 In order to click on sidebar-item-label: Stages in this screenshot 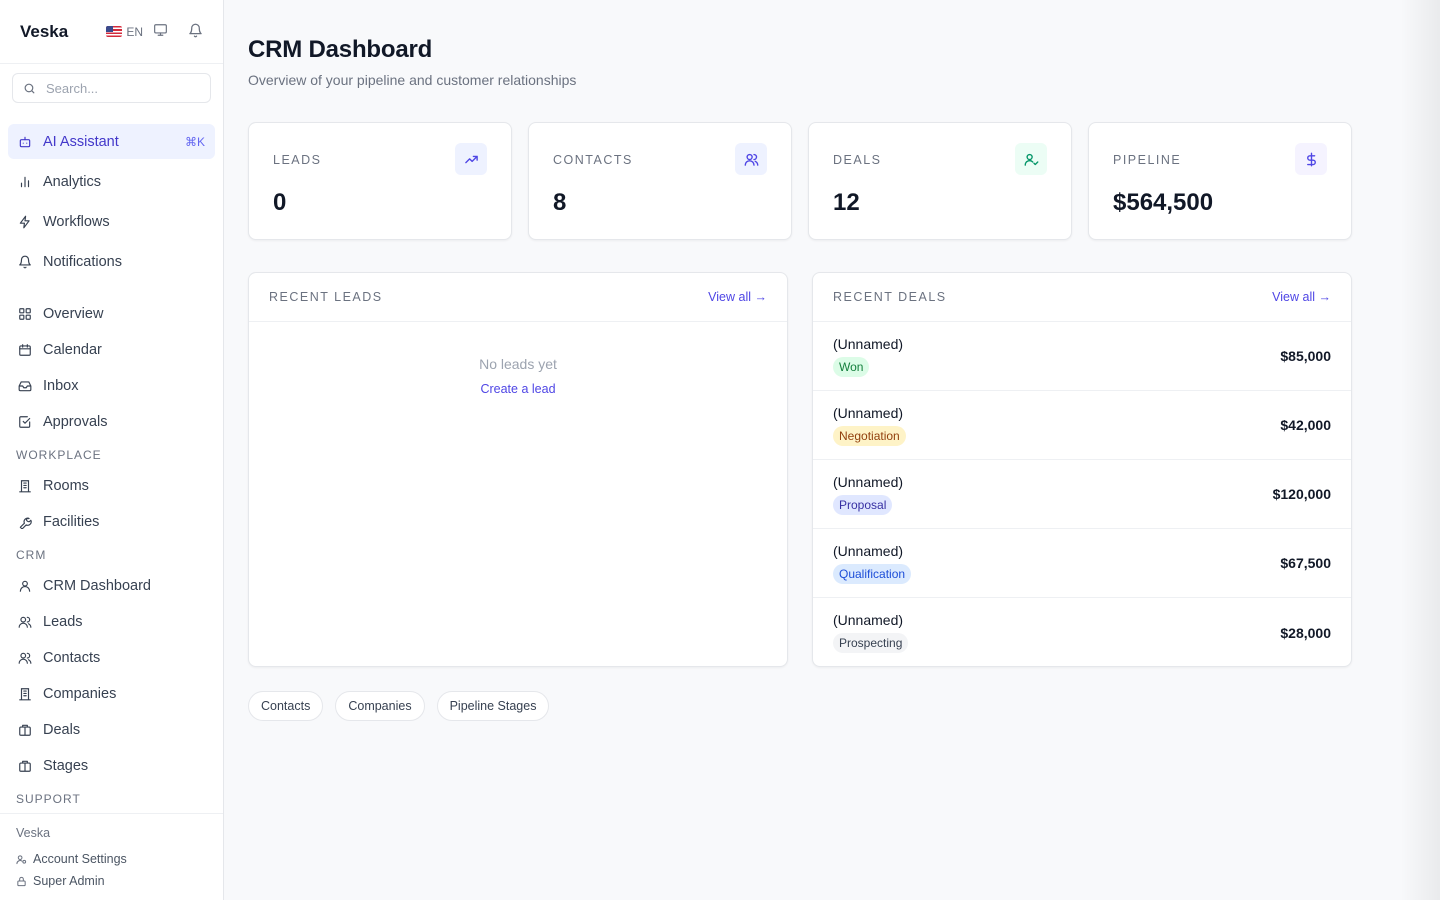, I will do `click(66, 766)`.